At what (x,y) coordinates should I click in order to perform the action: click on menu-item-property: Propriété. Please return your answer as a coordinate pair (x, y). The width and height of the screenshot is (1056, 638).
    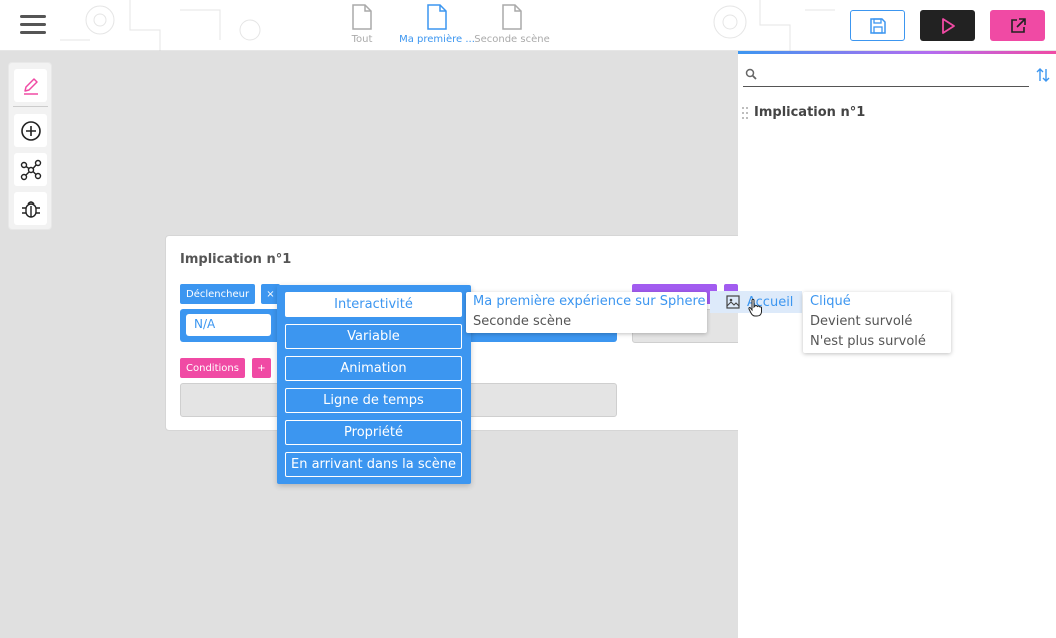
    Looking at the image, I should click on (373, 432).